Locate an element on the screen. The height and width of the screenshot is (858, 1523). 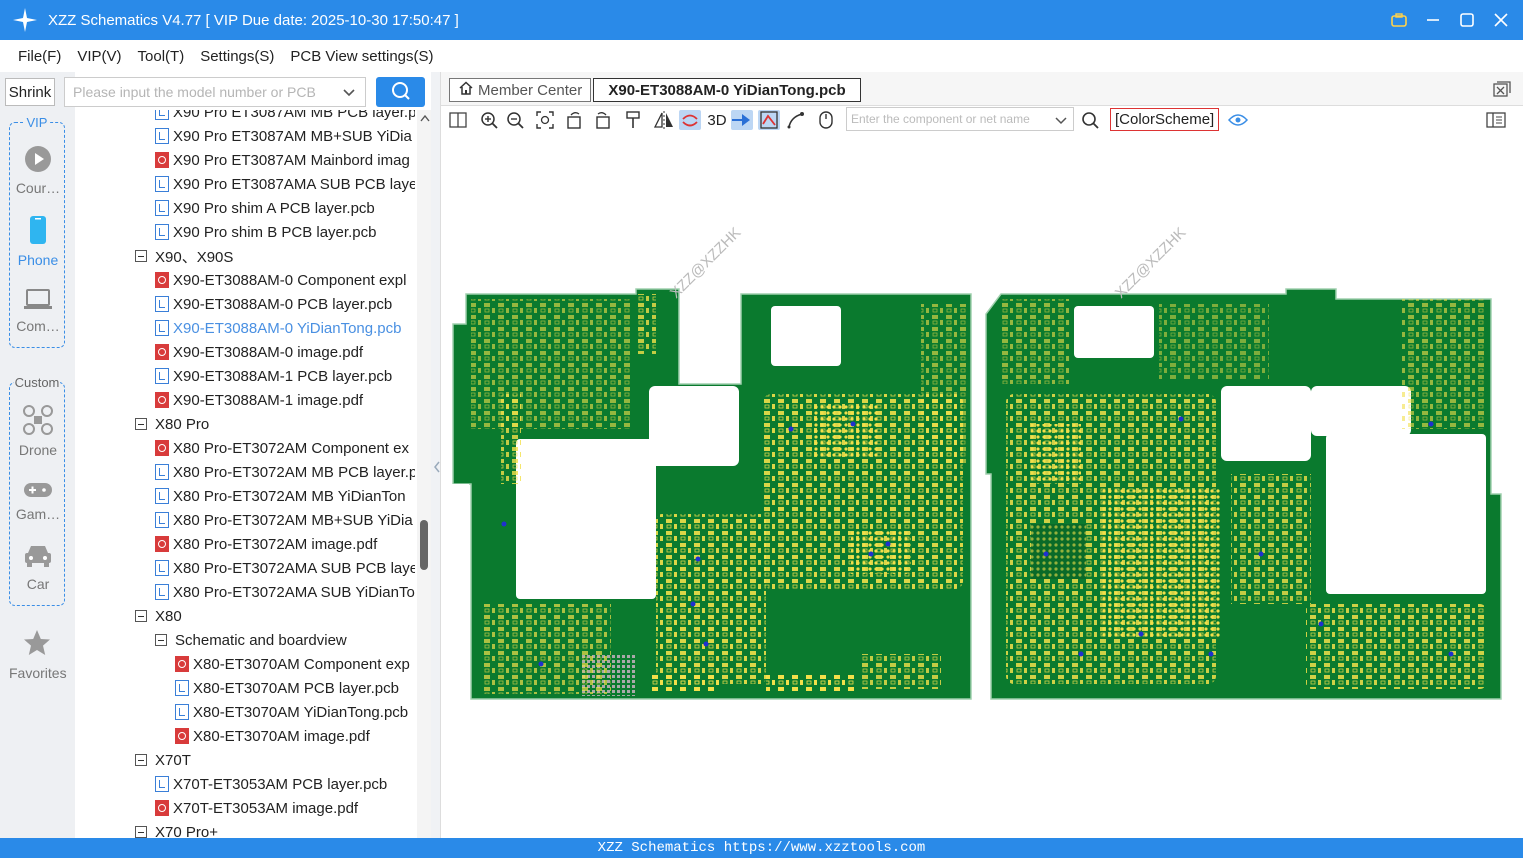
mouse-icon is located at coordinates (826, 120).